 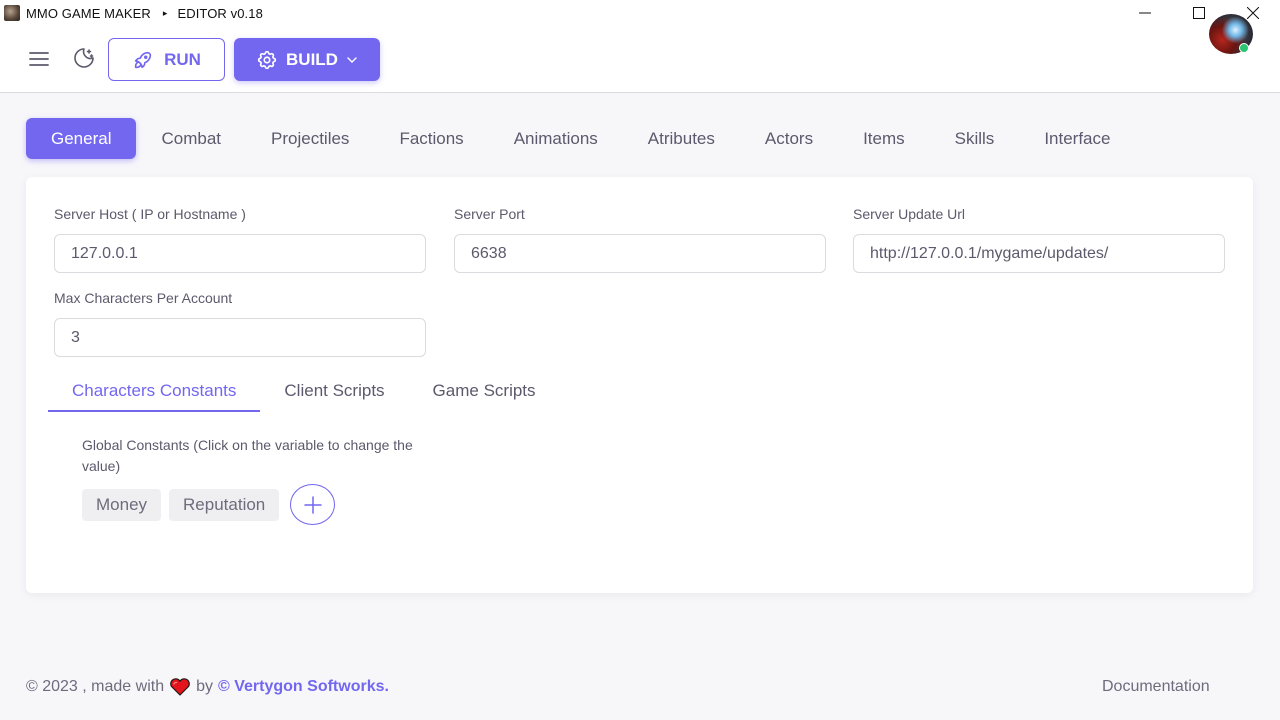 I want to click on run-label: RUN, so click(x=182, y=59).